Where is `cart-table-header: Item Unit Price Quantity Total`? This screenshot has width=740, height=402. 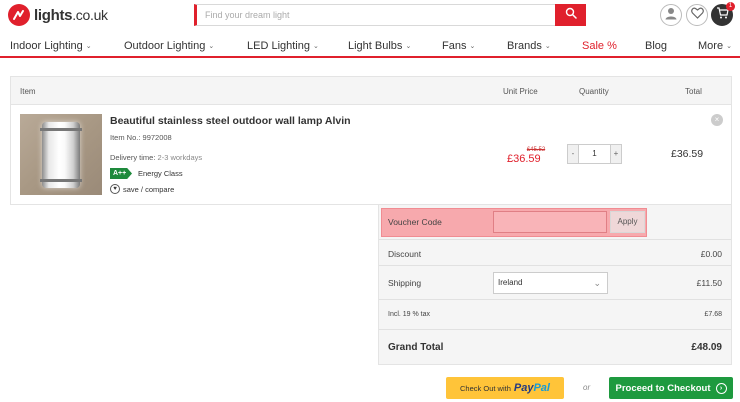
cart-table-header: Item Unit Price Quantity Total is located at coordinates (371, 91).